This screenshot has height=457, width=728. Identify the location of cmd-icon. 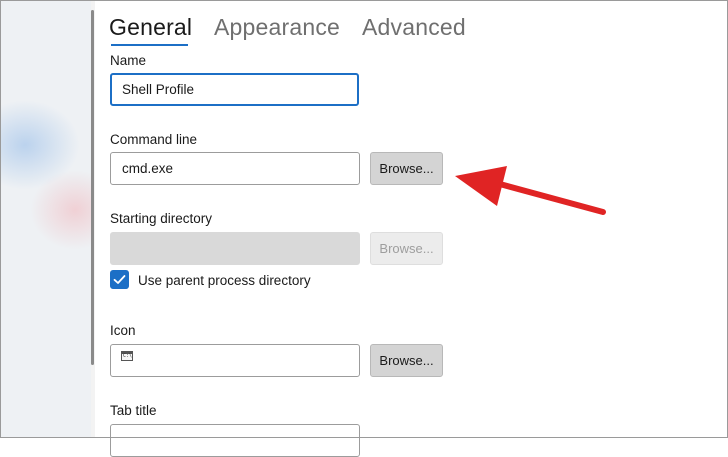
(127, 356).